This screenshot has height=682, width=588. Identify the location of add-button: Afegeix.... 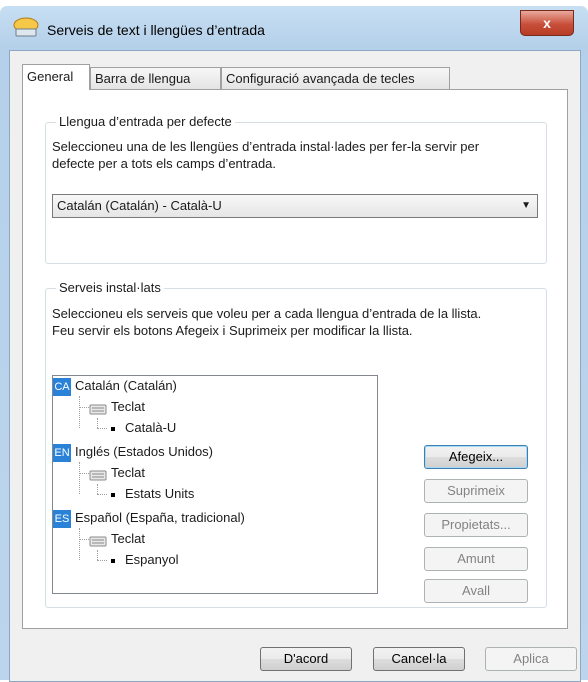
(476, 457).